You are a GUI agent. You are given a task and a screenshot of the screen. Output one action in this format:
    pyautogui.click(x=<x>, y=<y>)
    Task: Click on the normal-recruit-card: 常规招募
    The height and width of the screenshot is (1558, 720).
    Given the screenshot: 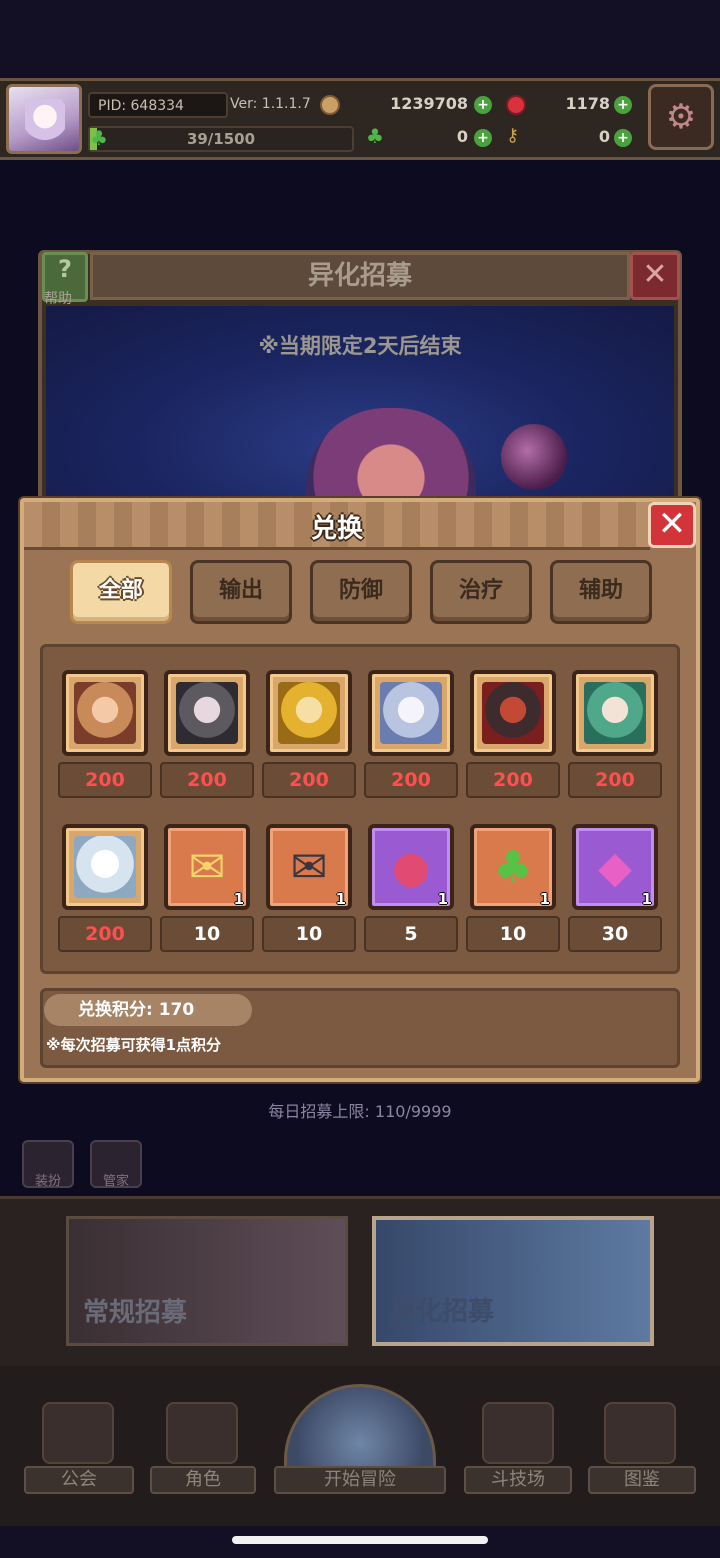 What is the action you would take?
    pyautogui.click(x=207, y=1281)
    